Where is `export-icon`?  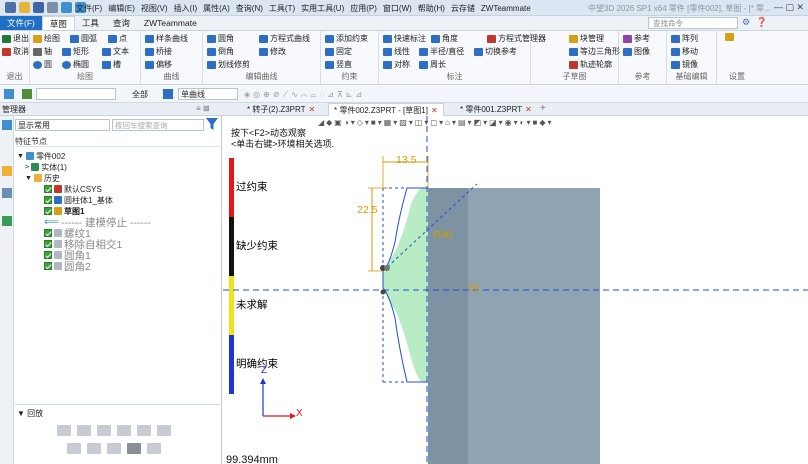
export-icon is located at coordinates (114, 448).